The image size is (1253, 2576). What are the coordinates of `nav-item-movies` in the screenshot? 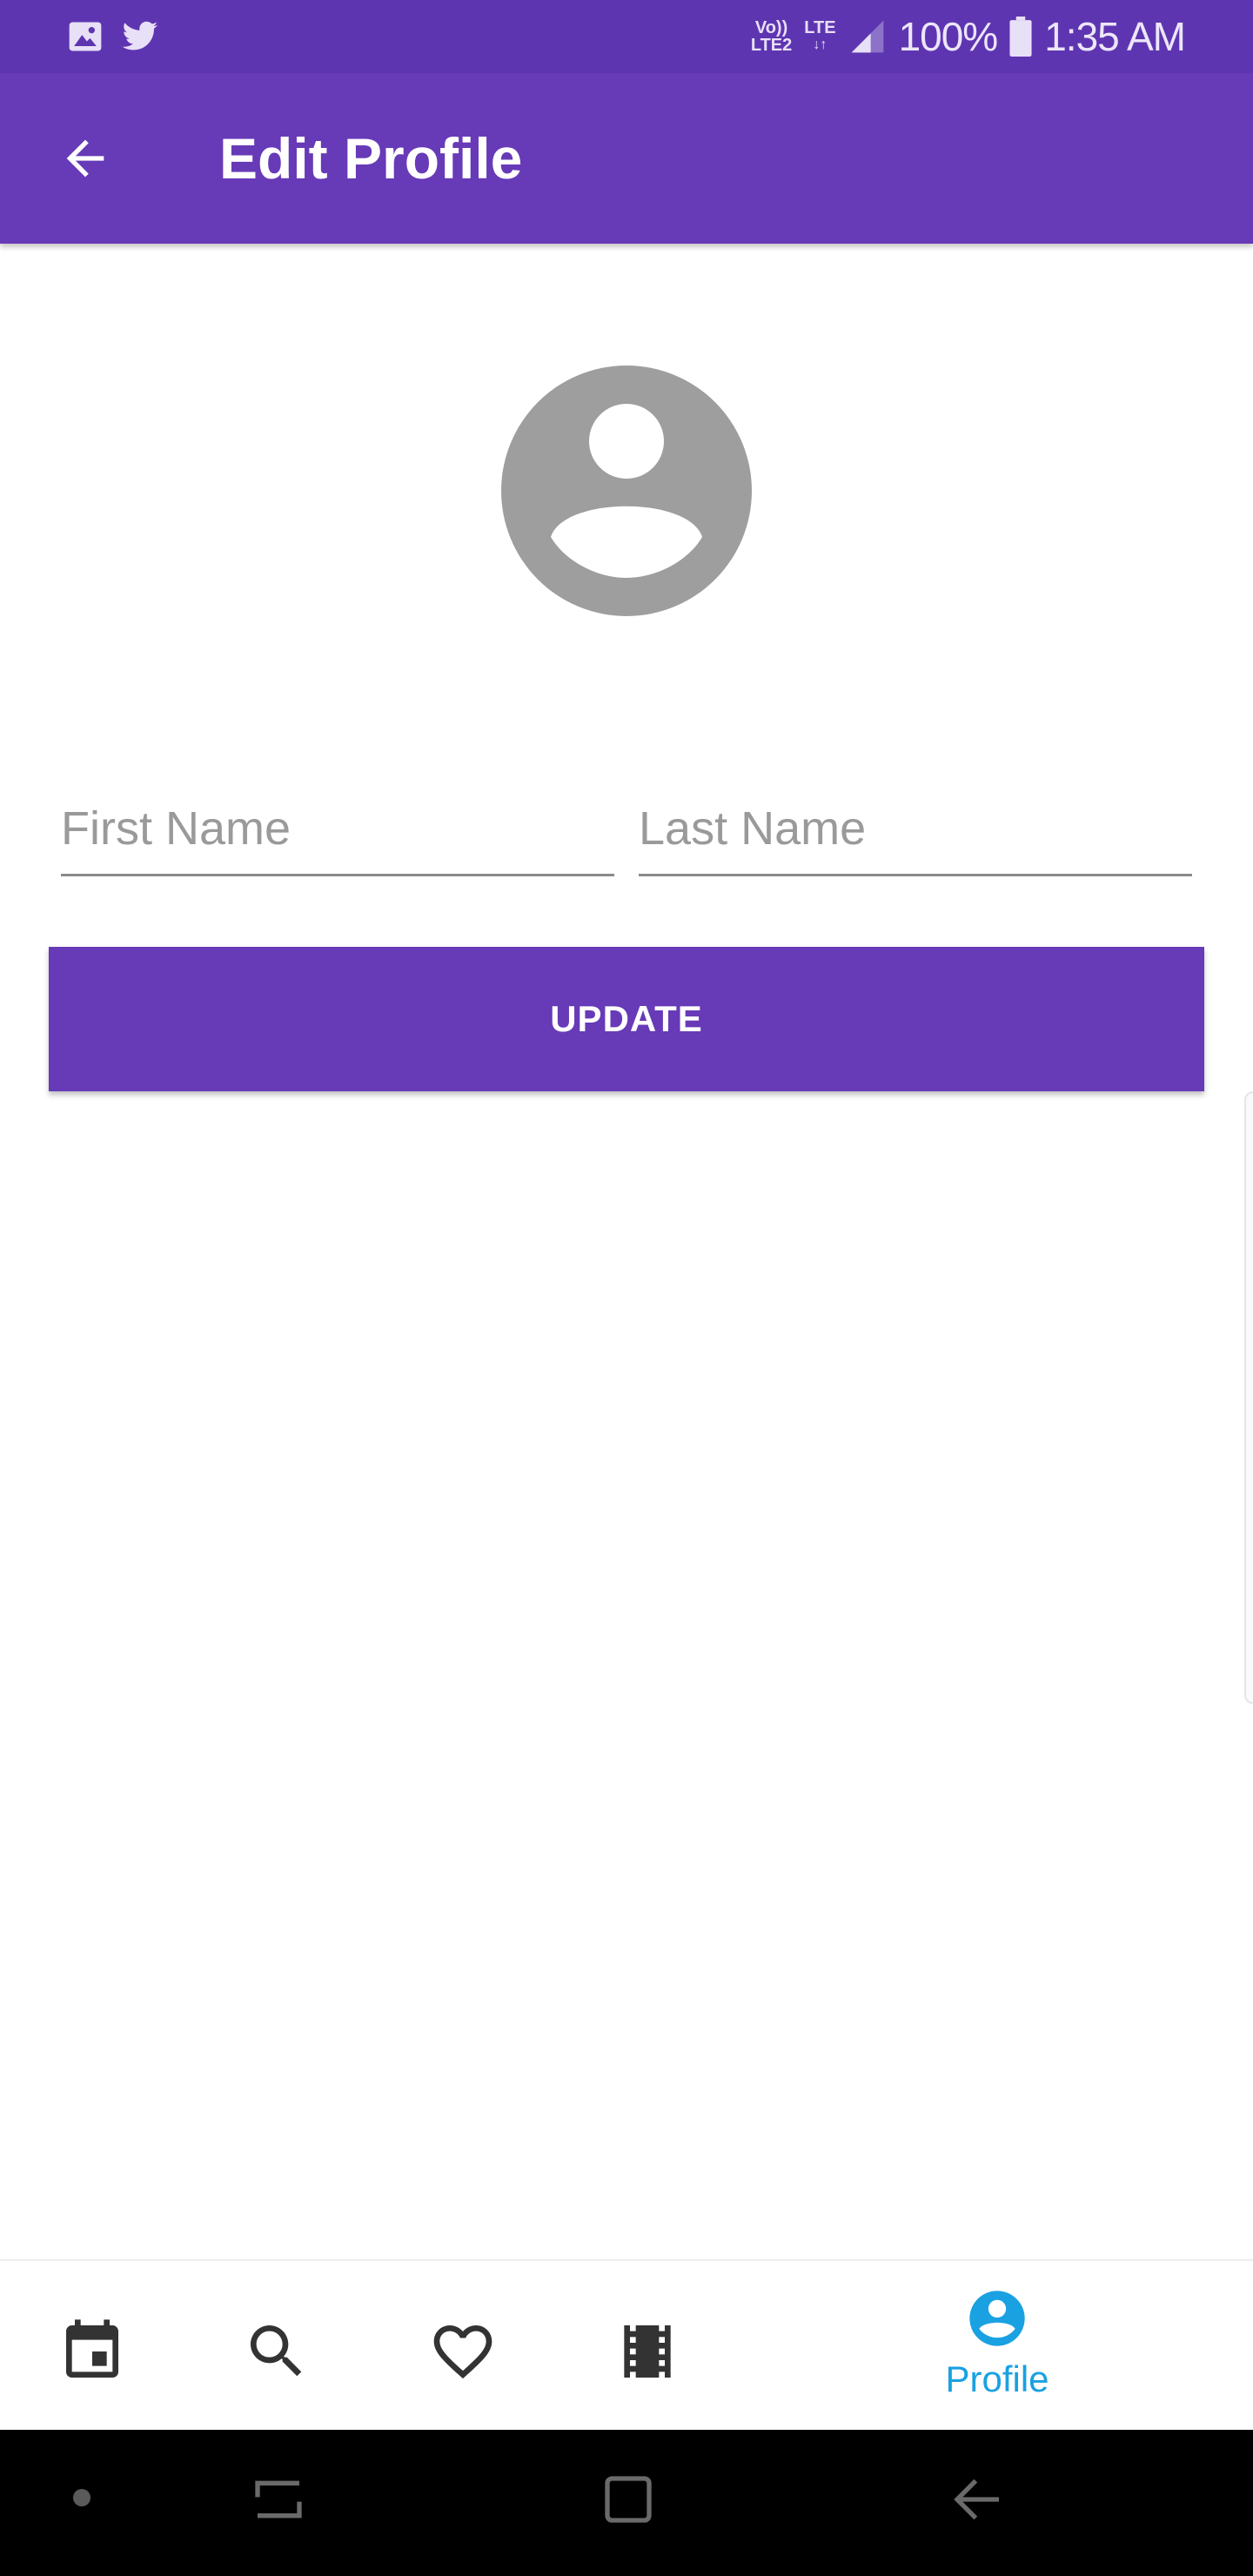 It's located at (647, 2346).